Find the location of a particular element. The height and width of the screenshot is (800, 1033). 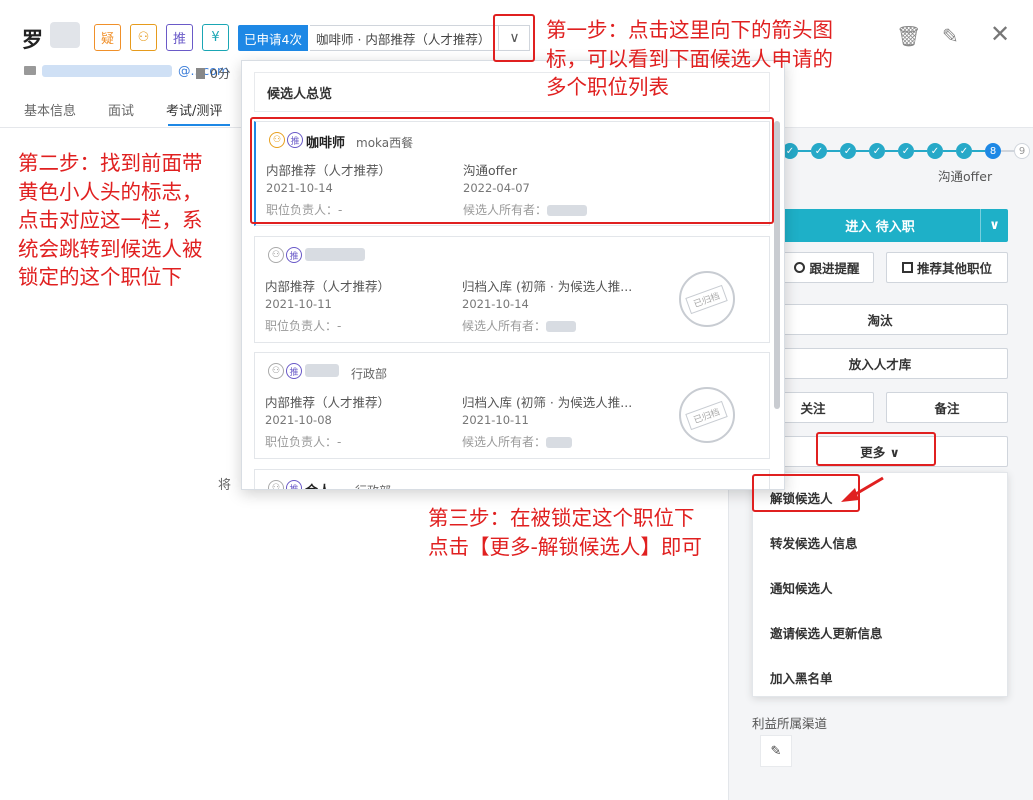

annotation-step1: 第一步：点击这里向下的箭头图 标，可以看到下面候选人申请的 多个职位列表 is located at coordinates (689, 59).